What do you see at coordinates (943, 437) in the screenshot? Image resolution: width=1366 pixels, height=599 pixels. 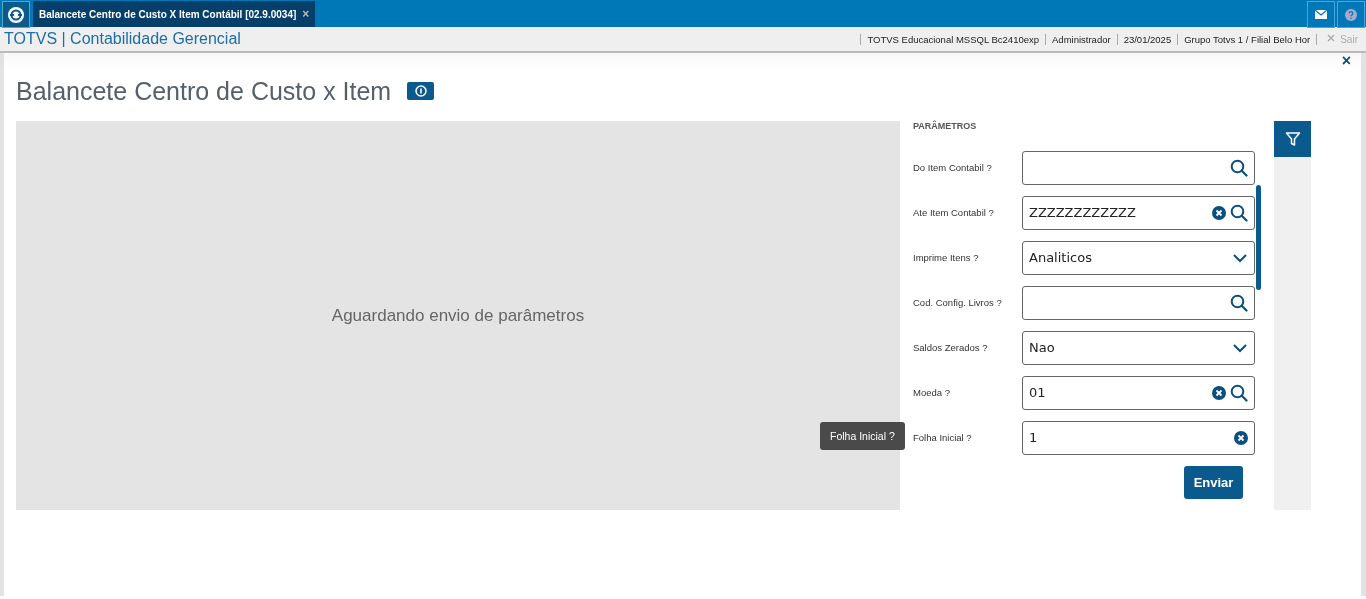 I see `field-label: Folha Inicial ?` at bounding box center [943, 437].